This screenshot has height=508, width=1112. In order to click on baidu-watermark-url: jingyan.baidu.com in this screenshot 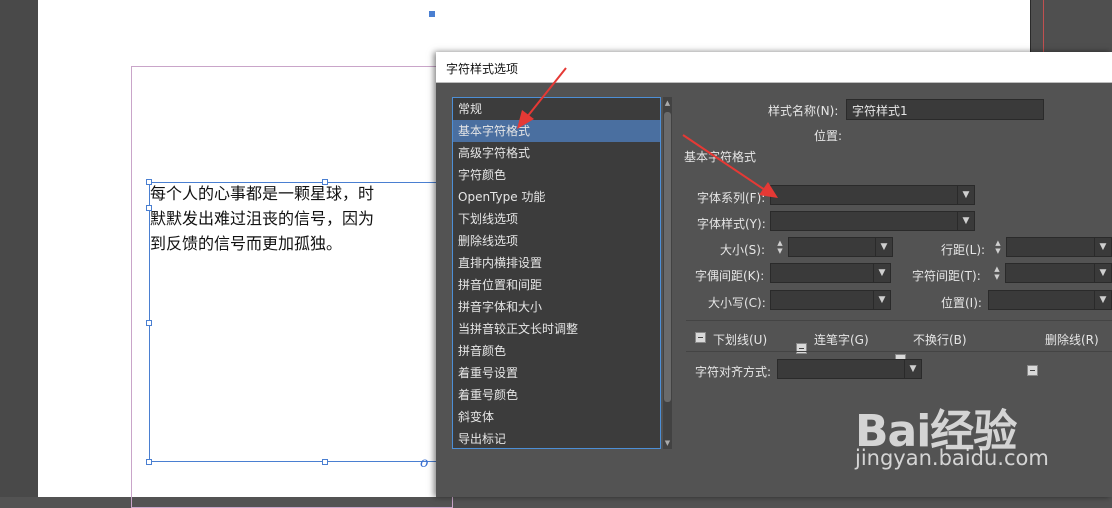, I will do `click(952, 458)`.